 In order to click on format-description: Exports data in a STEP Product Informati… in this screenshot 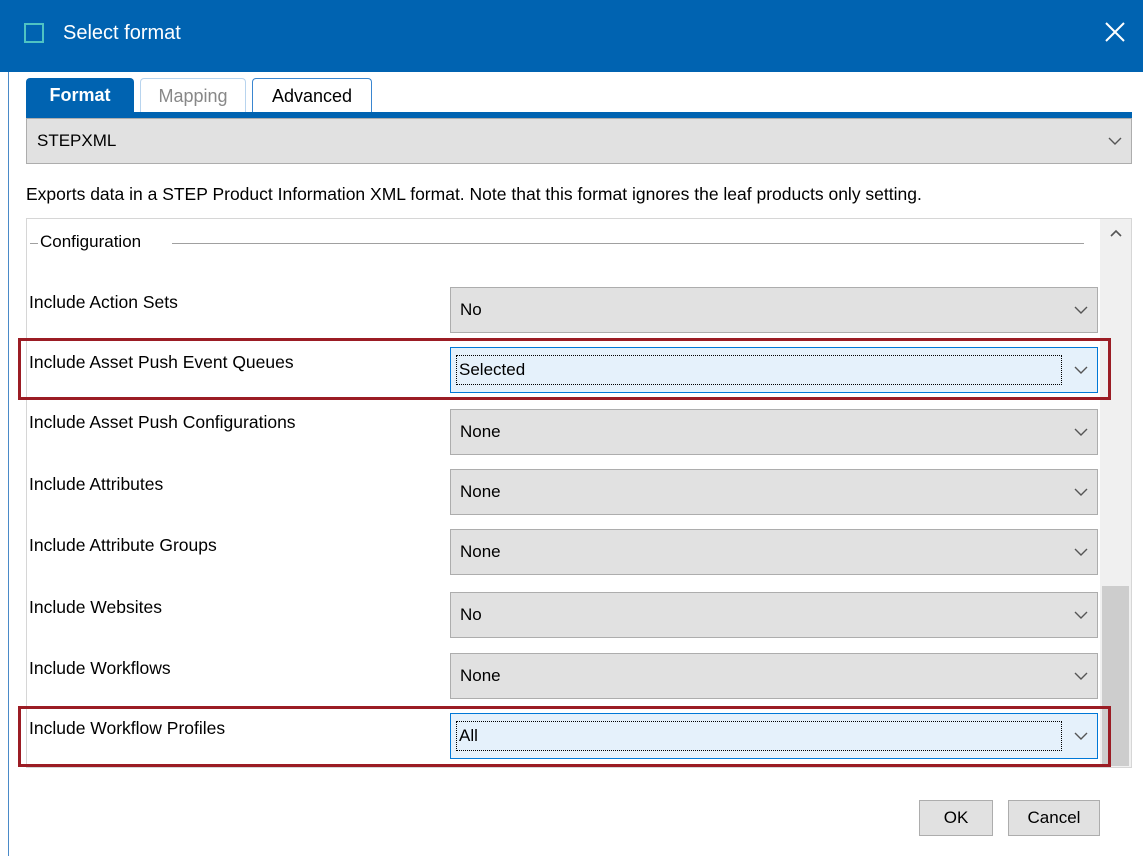, I will do `click(474, 194)`.